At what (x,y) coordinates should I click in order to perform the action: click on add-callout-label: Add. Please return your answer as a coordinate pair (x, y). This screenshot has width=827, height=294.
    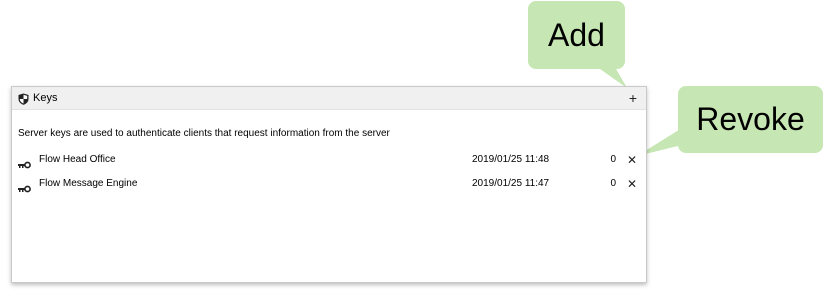
    Looking at the image, I should click on (576, 34).